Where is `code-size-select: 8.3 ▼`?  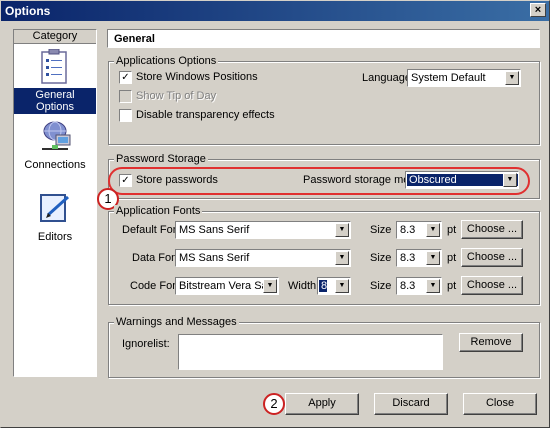
code-size-select: 8.3 ▼ is located at coordinates (419, 286).